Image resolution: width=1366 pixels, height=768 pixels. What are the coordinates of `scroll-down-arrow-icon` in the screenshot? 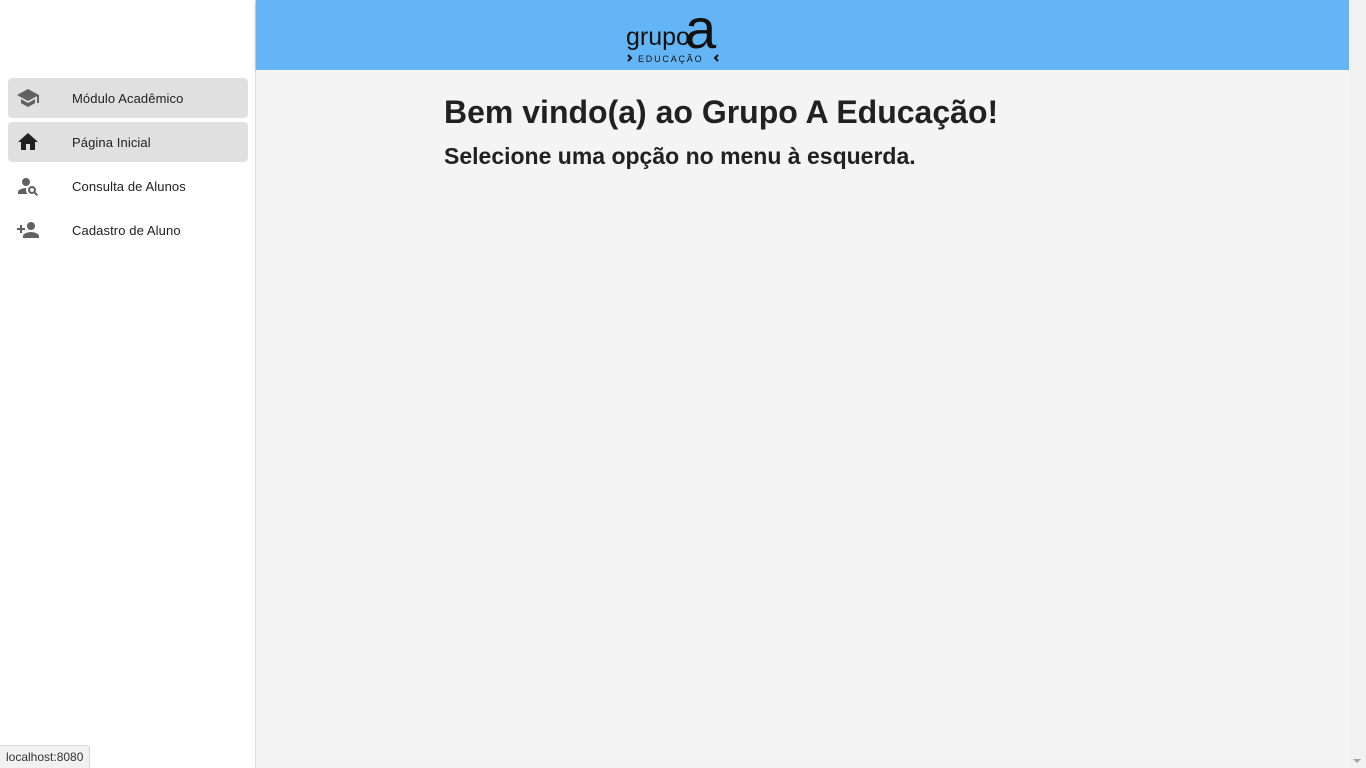 It's located at (1357, 761).